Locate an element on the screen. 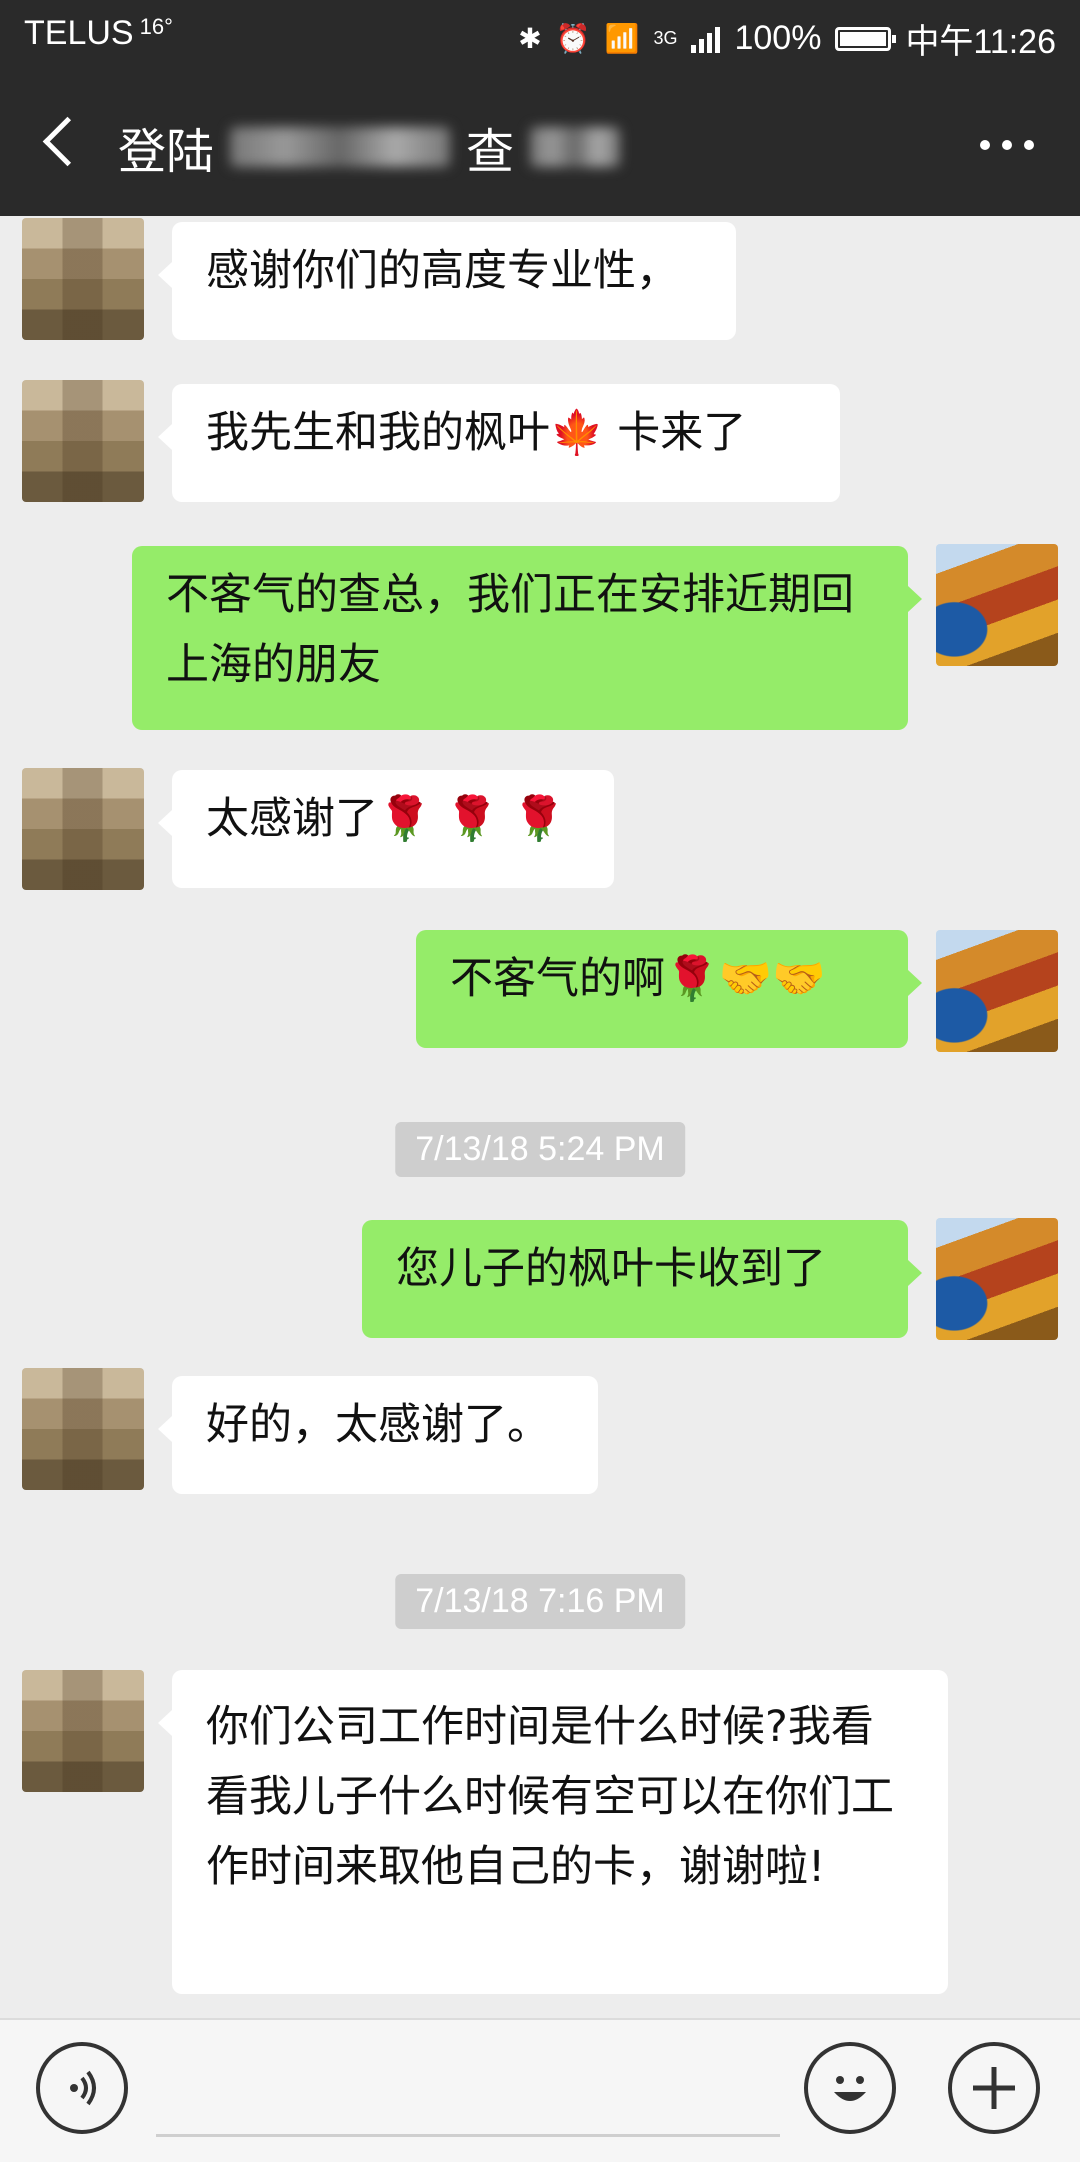  message-bubble-incoming: 感谢你们的高度专业性， is located at coordinates (447, 281).